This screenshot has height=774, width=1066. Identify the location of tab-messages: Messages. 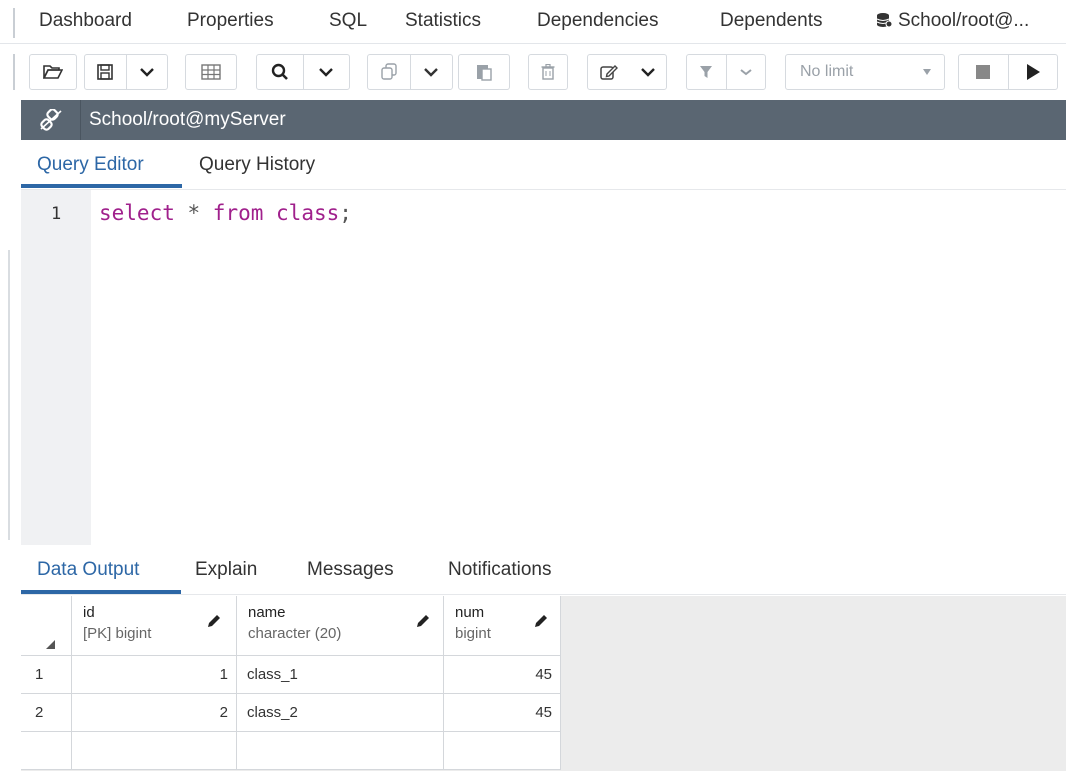
(350, 570).